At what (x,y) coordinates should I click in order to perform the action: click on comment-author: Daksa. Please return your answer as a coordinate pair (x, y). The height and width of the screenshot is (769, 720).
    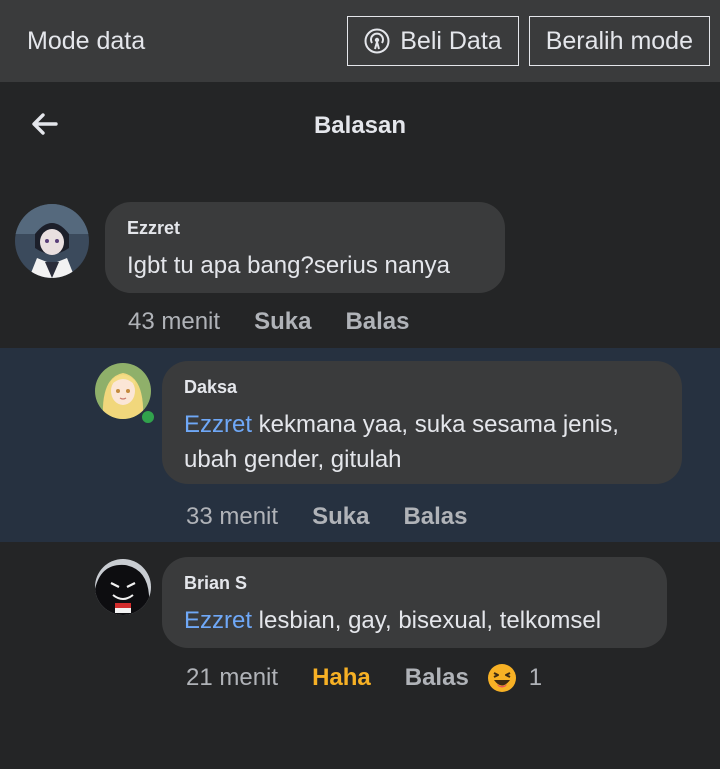
    Looking at the image, I should click on (422, 387).